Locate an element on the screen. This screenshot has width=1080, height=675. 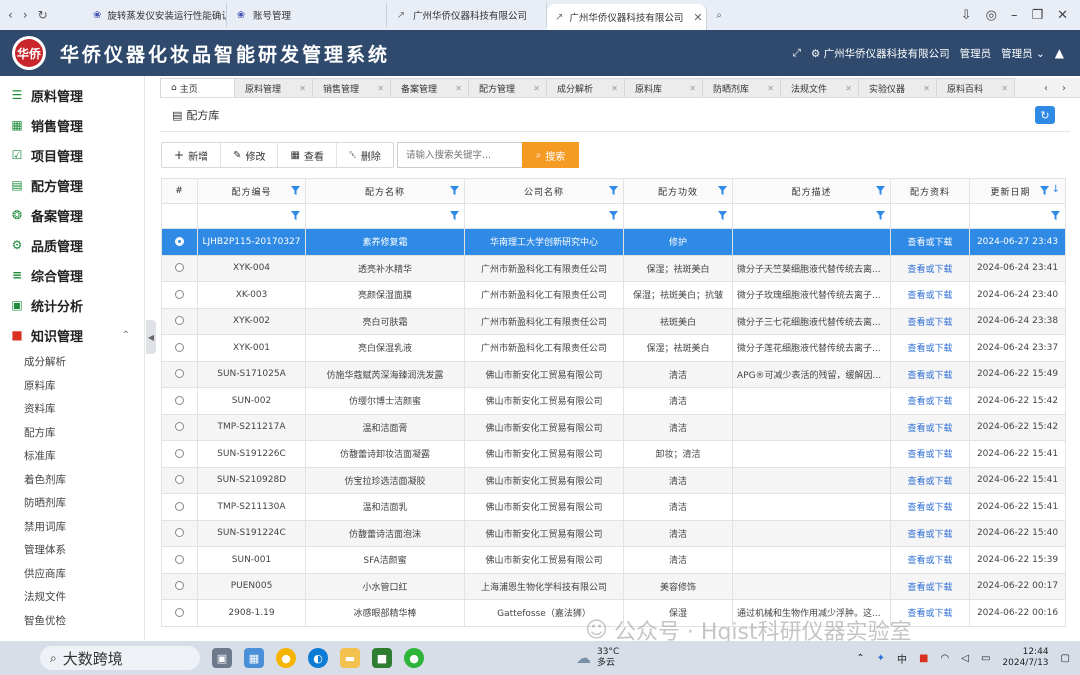
download-icon: ⇩ is located at coordinates (966, 15).